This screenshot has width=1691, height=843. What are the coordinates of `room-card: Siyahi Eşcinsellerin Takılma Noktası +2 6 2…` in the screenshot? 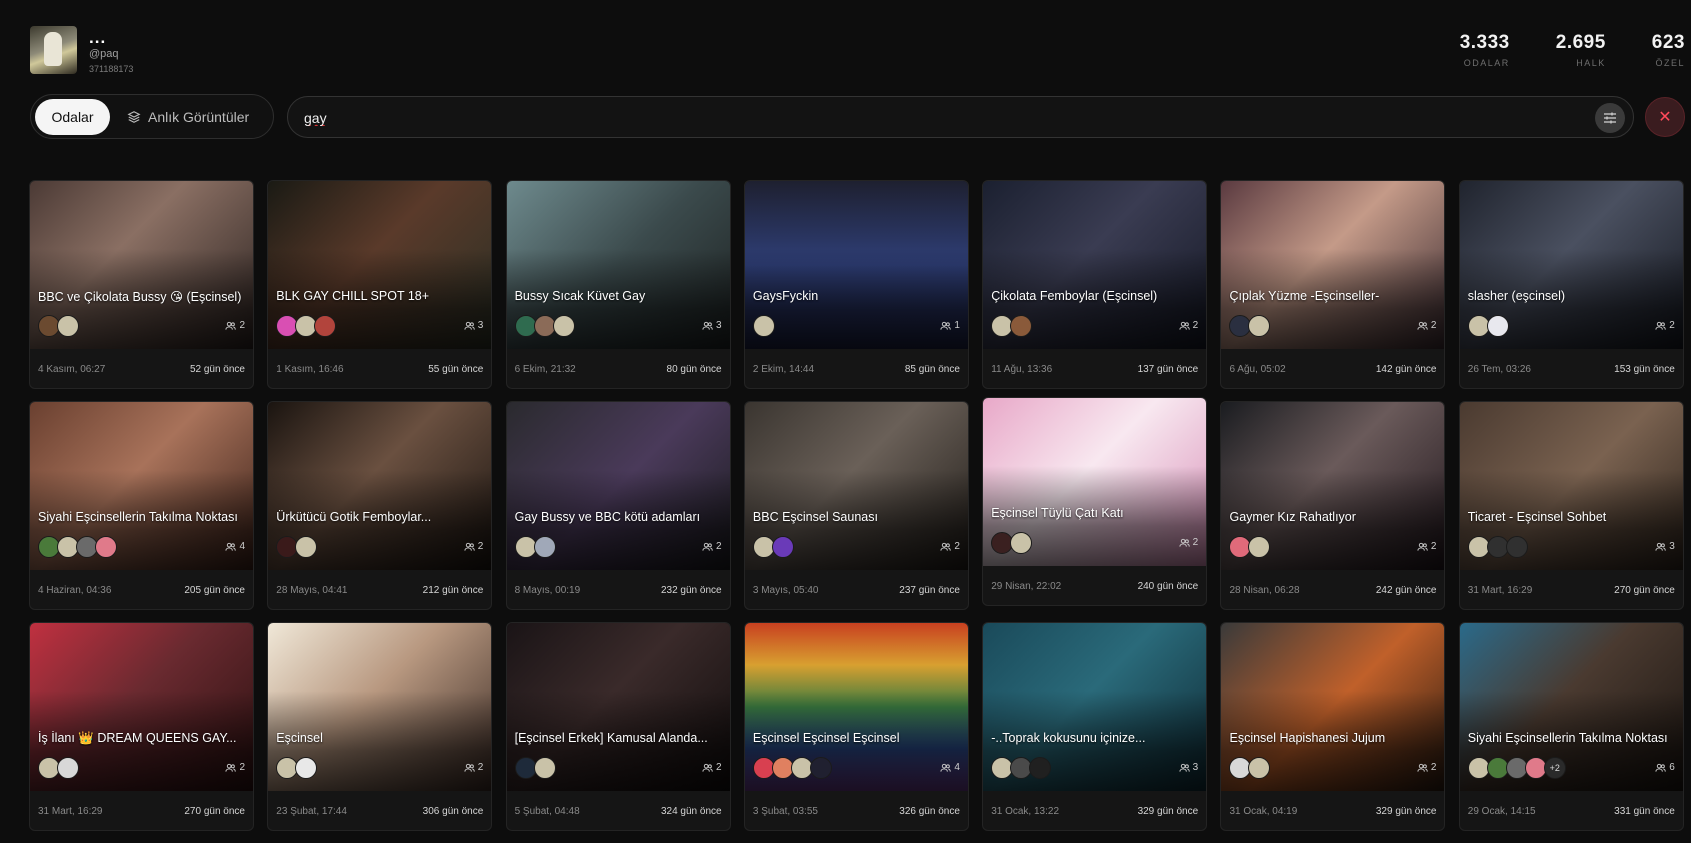 It's located at (1571, 726).